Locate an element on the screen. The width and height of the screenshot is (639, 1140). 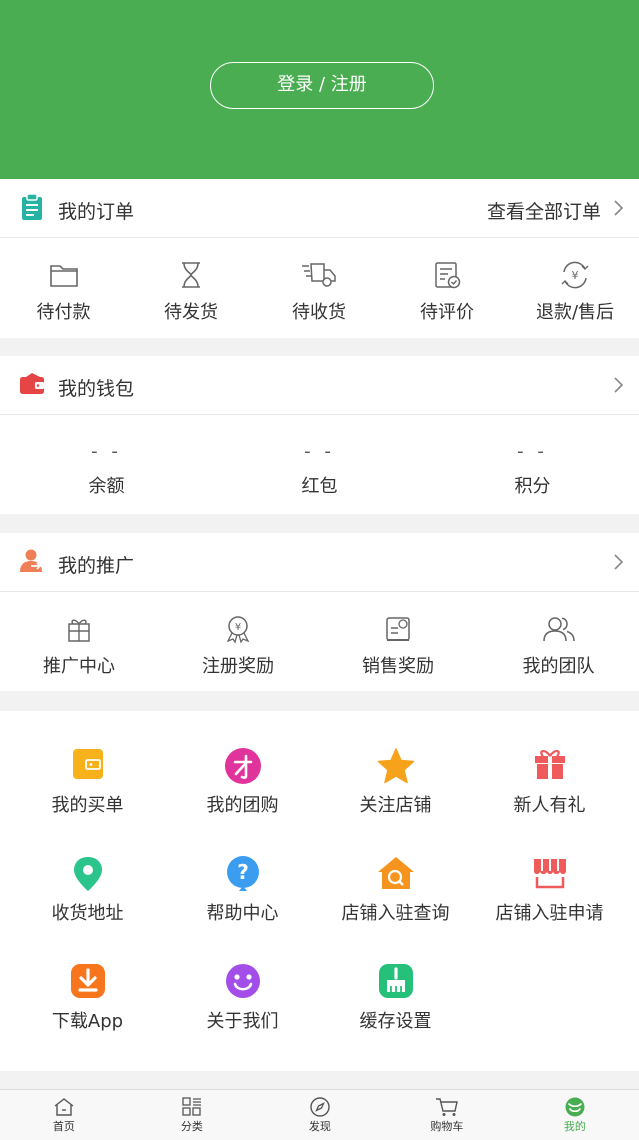
service-cache-settings: 缓存设置 is located at coordinates (395, 998).